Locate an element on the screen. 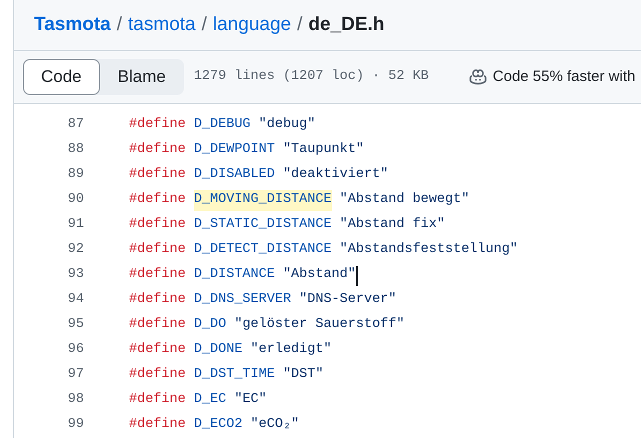 The width and height of the screenshot is (641, 438). string-value: "gelöster Sauerstoff" is located at coordinates (319, 325).